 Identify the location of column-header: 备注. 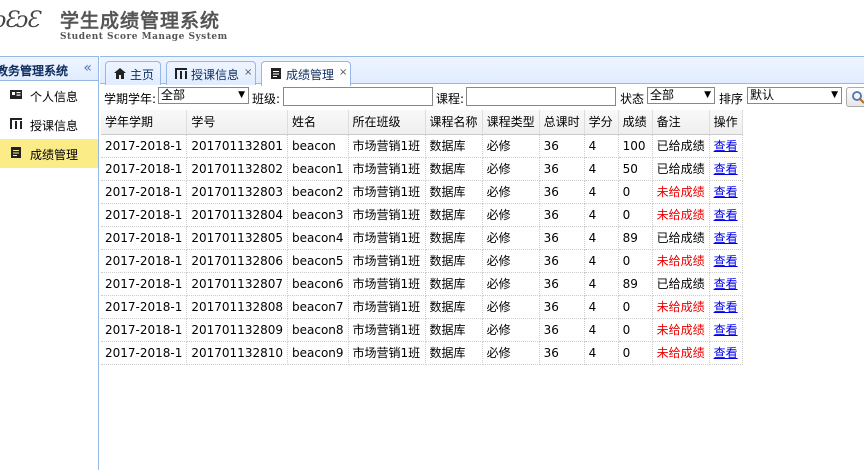
(681, 122).